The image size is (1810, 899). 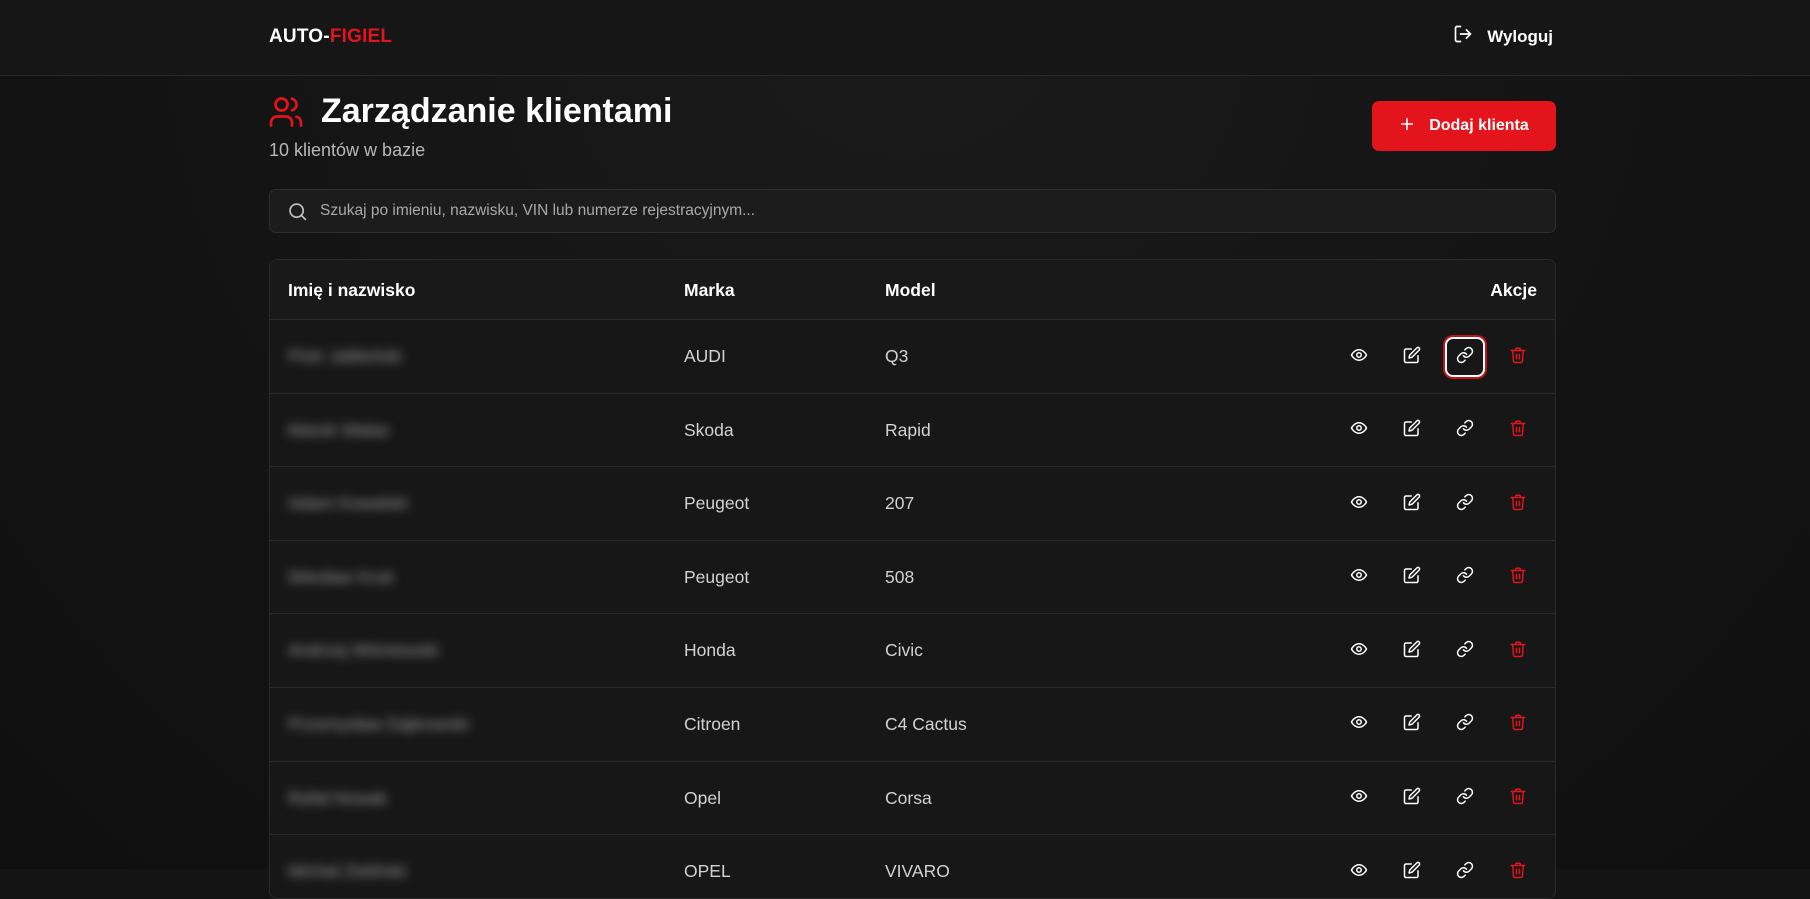 I want to click on car-model: Q3, so click(x=897, y=356).